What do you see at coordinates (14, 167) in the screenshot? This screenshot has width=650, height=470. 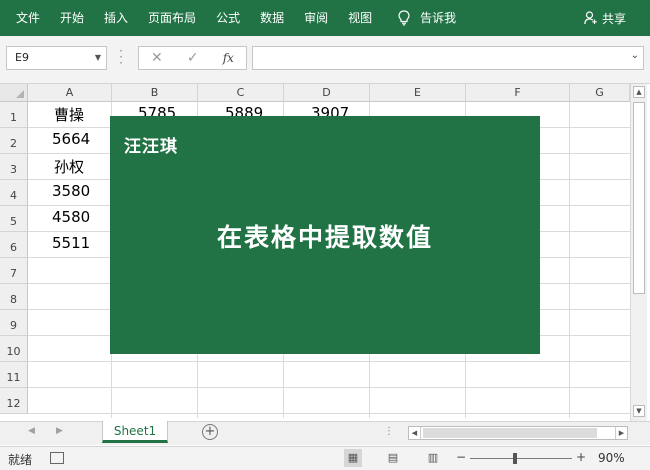 I see `row-header-3: 3` at bounding box center [14, 167].